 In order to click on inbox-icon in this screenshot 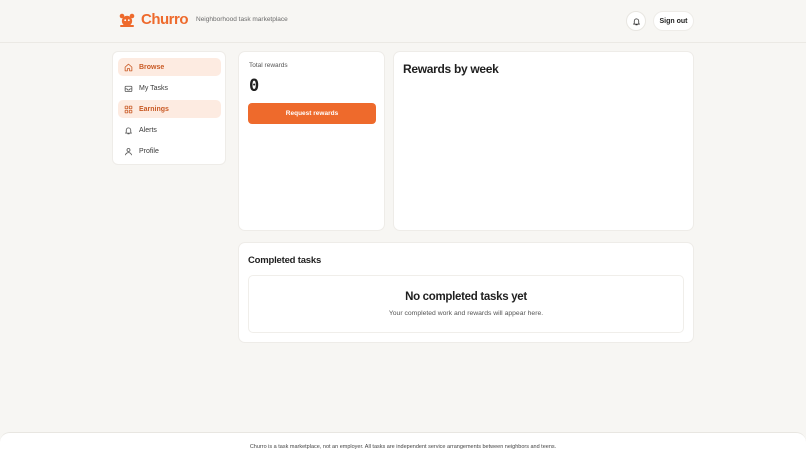, I will do `click(128, 88)`.